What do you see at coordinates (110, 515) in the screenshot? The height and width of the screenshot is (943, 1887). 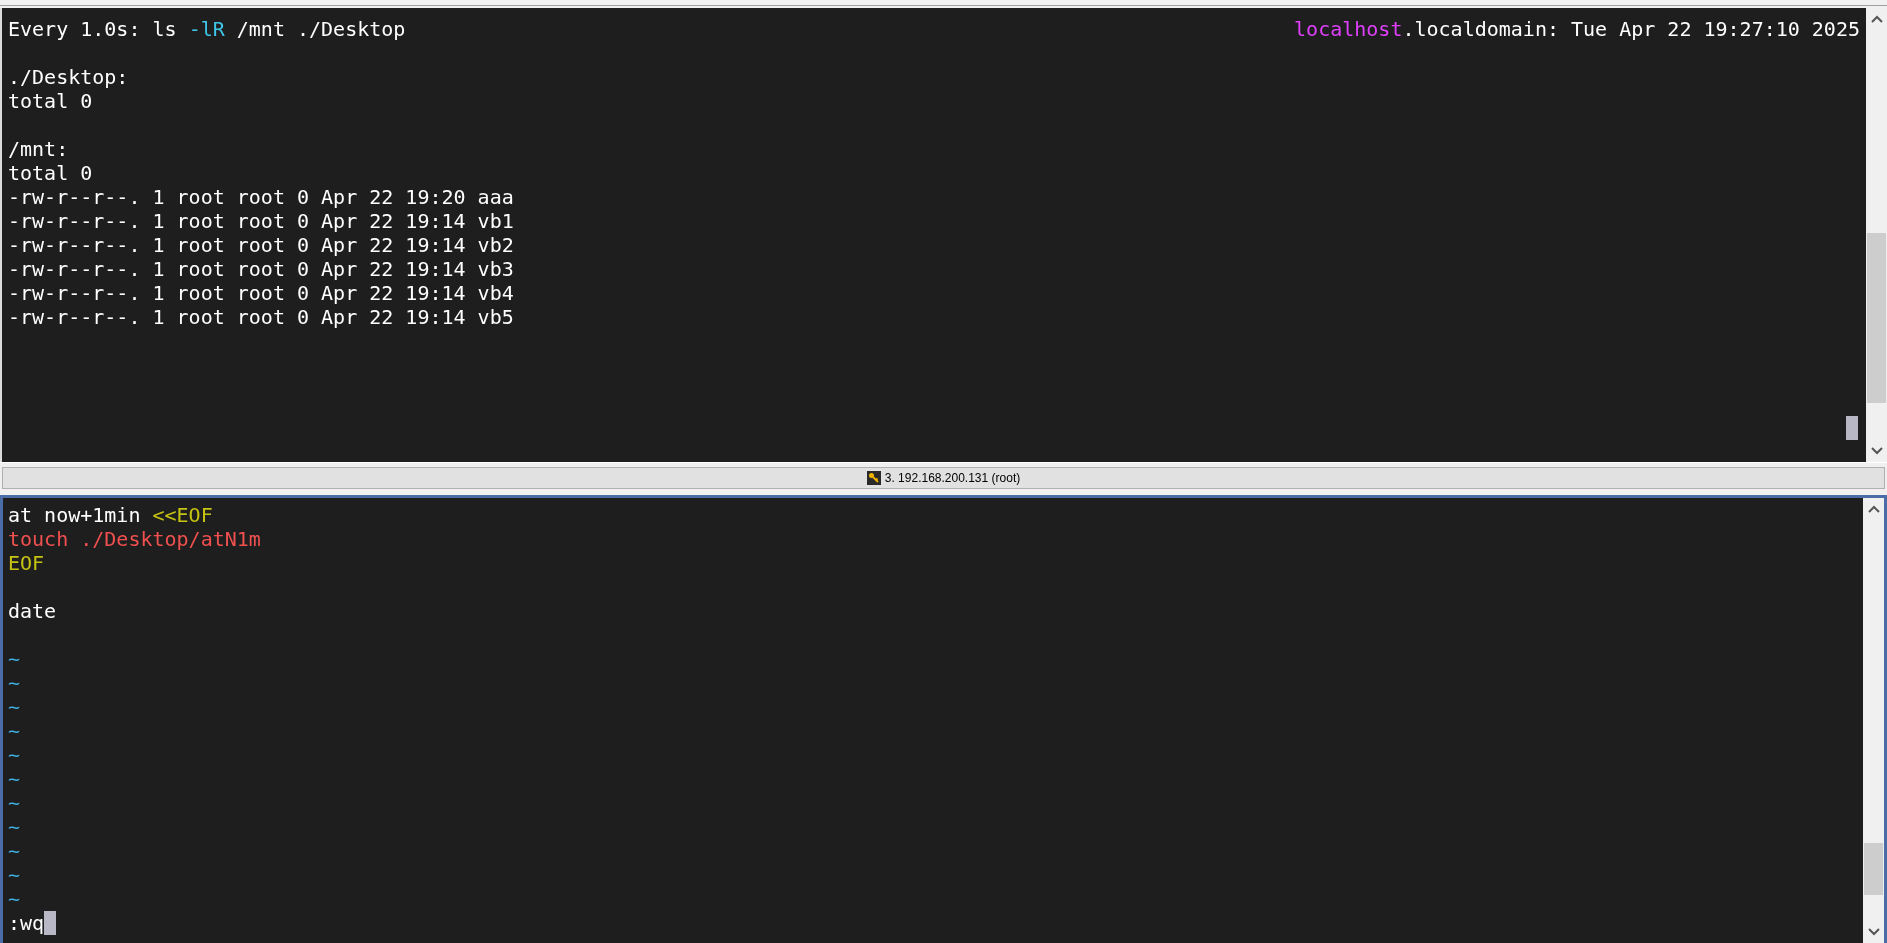 I see `terminal-line: at now+1min <<EOF` at bounding box center [110, 515].